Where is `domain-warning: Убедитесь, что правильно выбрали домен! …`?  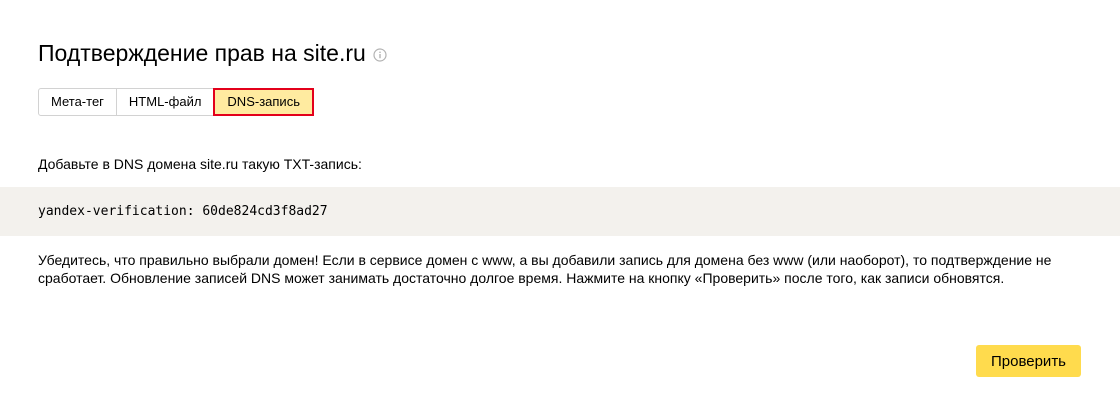 domain-warning: Убедитесь, что правильно выбрали домен! … is located at coordinates (545, 269).